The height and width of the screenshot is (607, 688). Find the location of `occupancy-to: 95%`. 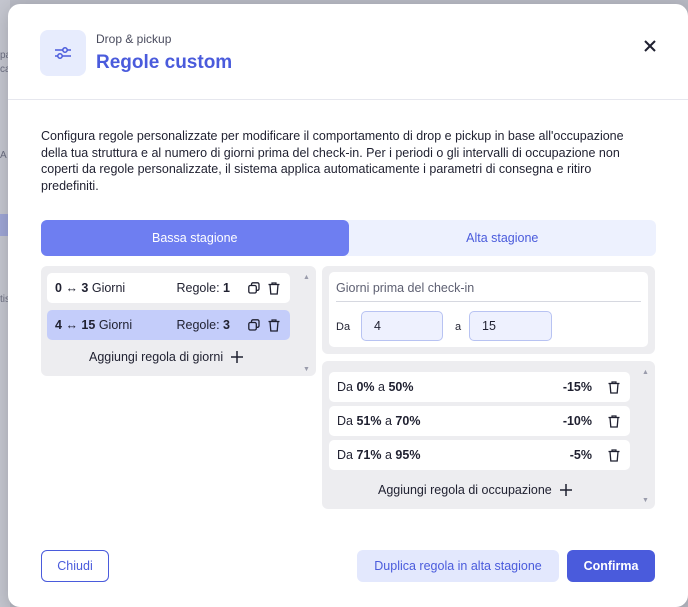

occupancy-to: 95% is located at coordinates (408, 455).